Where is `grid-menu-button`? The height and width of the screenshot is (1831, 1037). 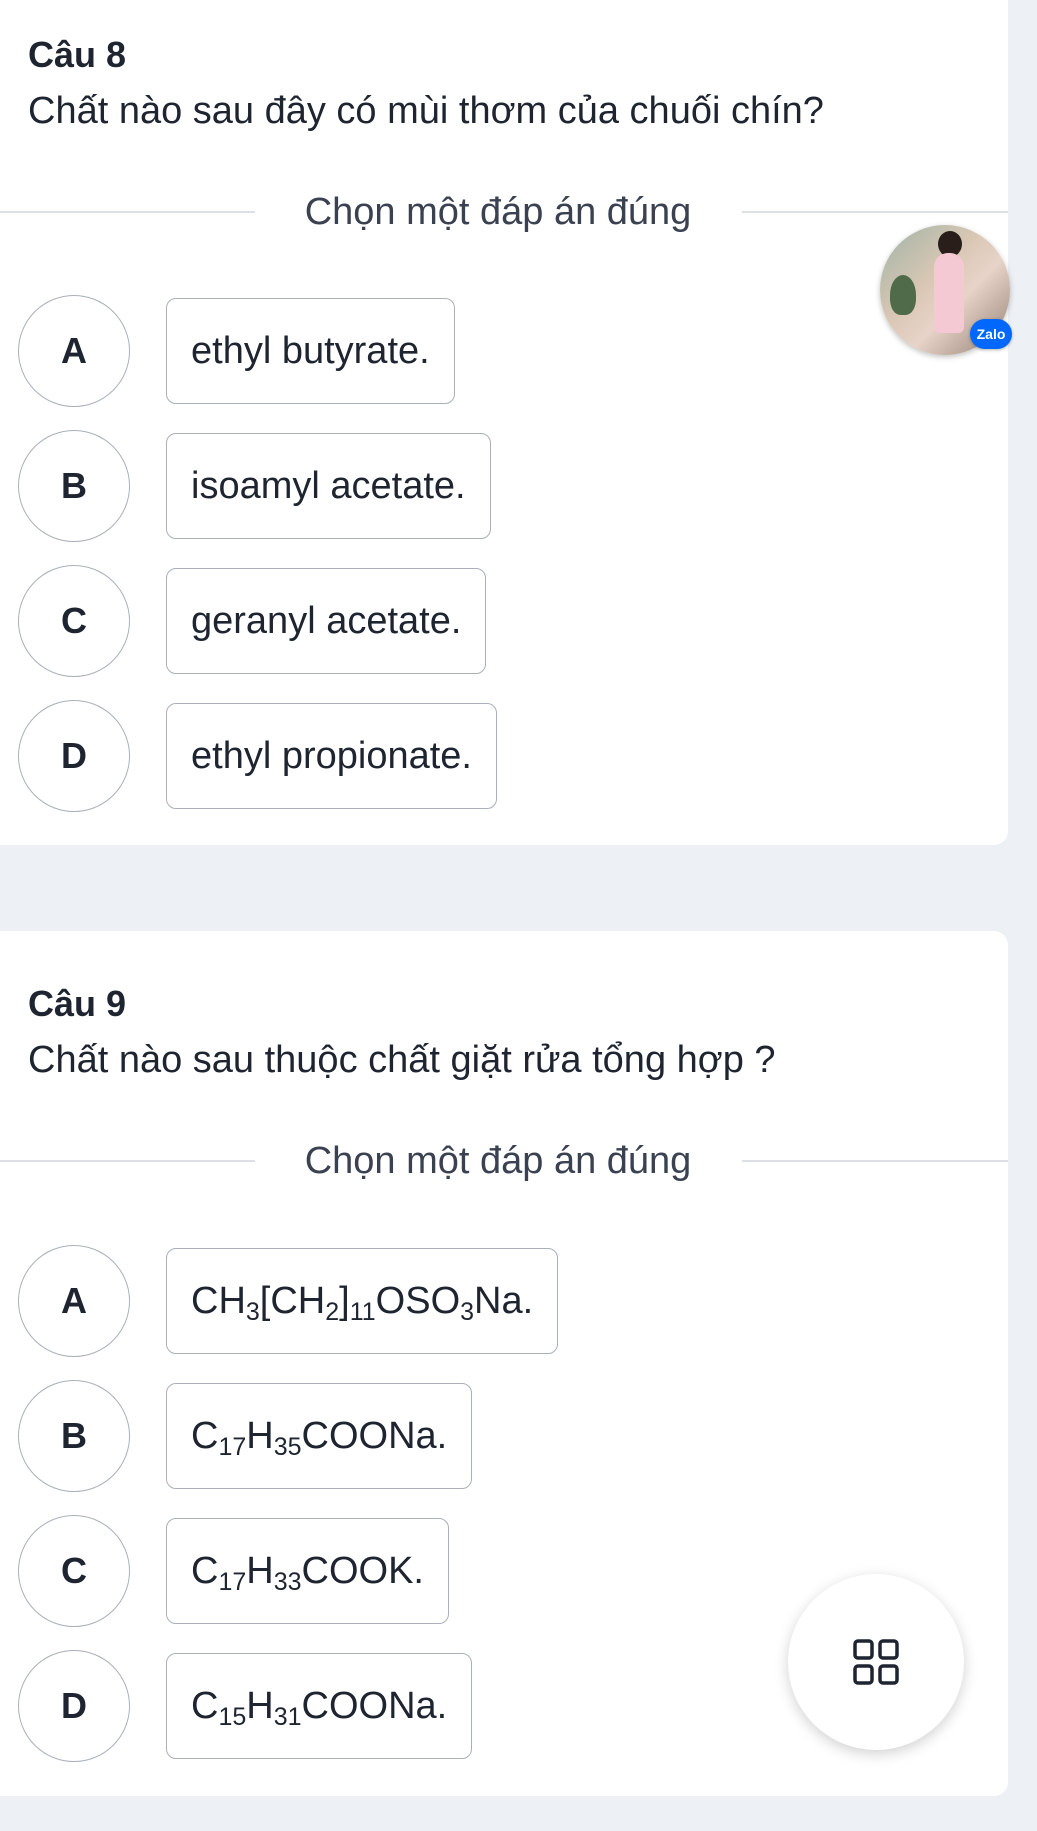 grid-menu-button is located at coordinates (876, 1662).